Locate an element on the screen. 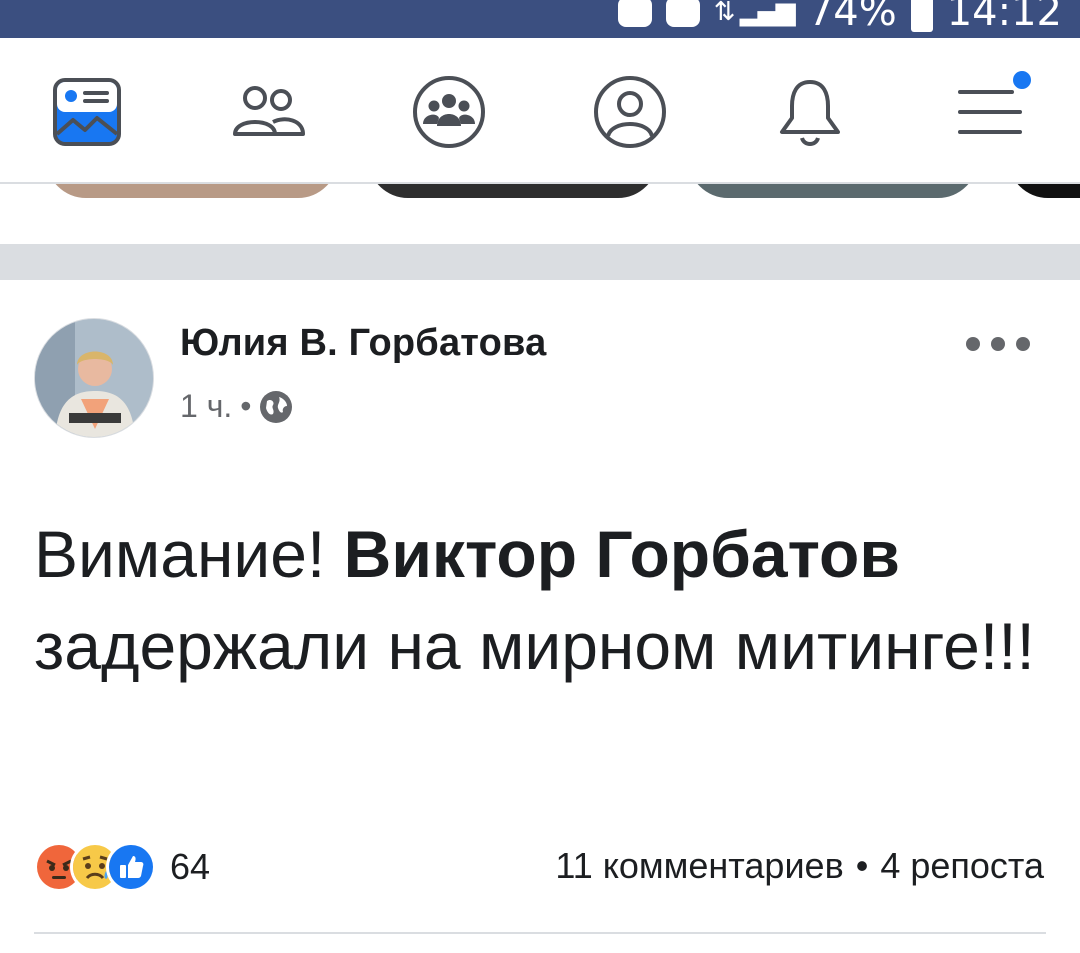 This screenshot has height=953, width=1080. battery-icon is located at coordinates (921, 16).